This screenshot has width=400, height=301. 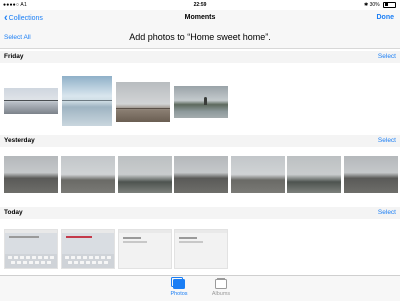 I want to click on section-header-today: Today Select, so click(x=200, y=213).